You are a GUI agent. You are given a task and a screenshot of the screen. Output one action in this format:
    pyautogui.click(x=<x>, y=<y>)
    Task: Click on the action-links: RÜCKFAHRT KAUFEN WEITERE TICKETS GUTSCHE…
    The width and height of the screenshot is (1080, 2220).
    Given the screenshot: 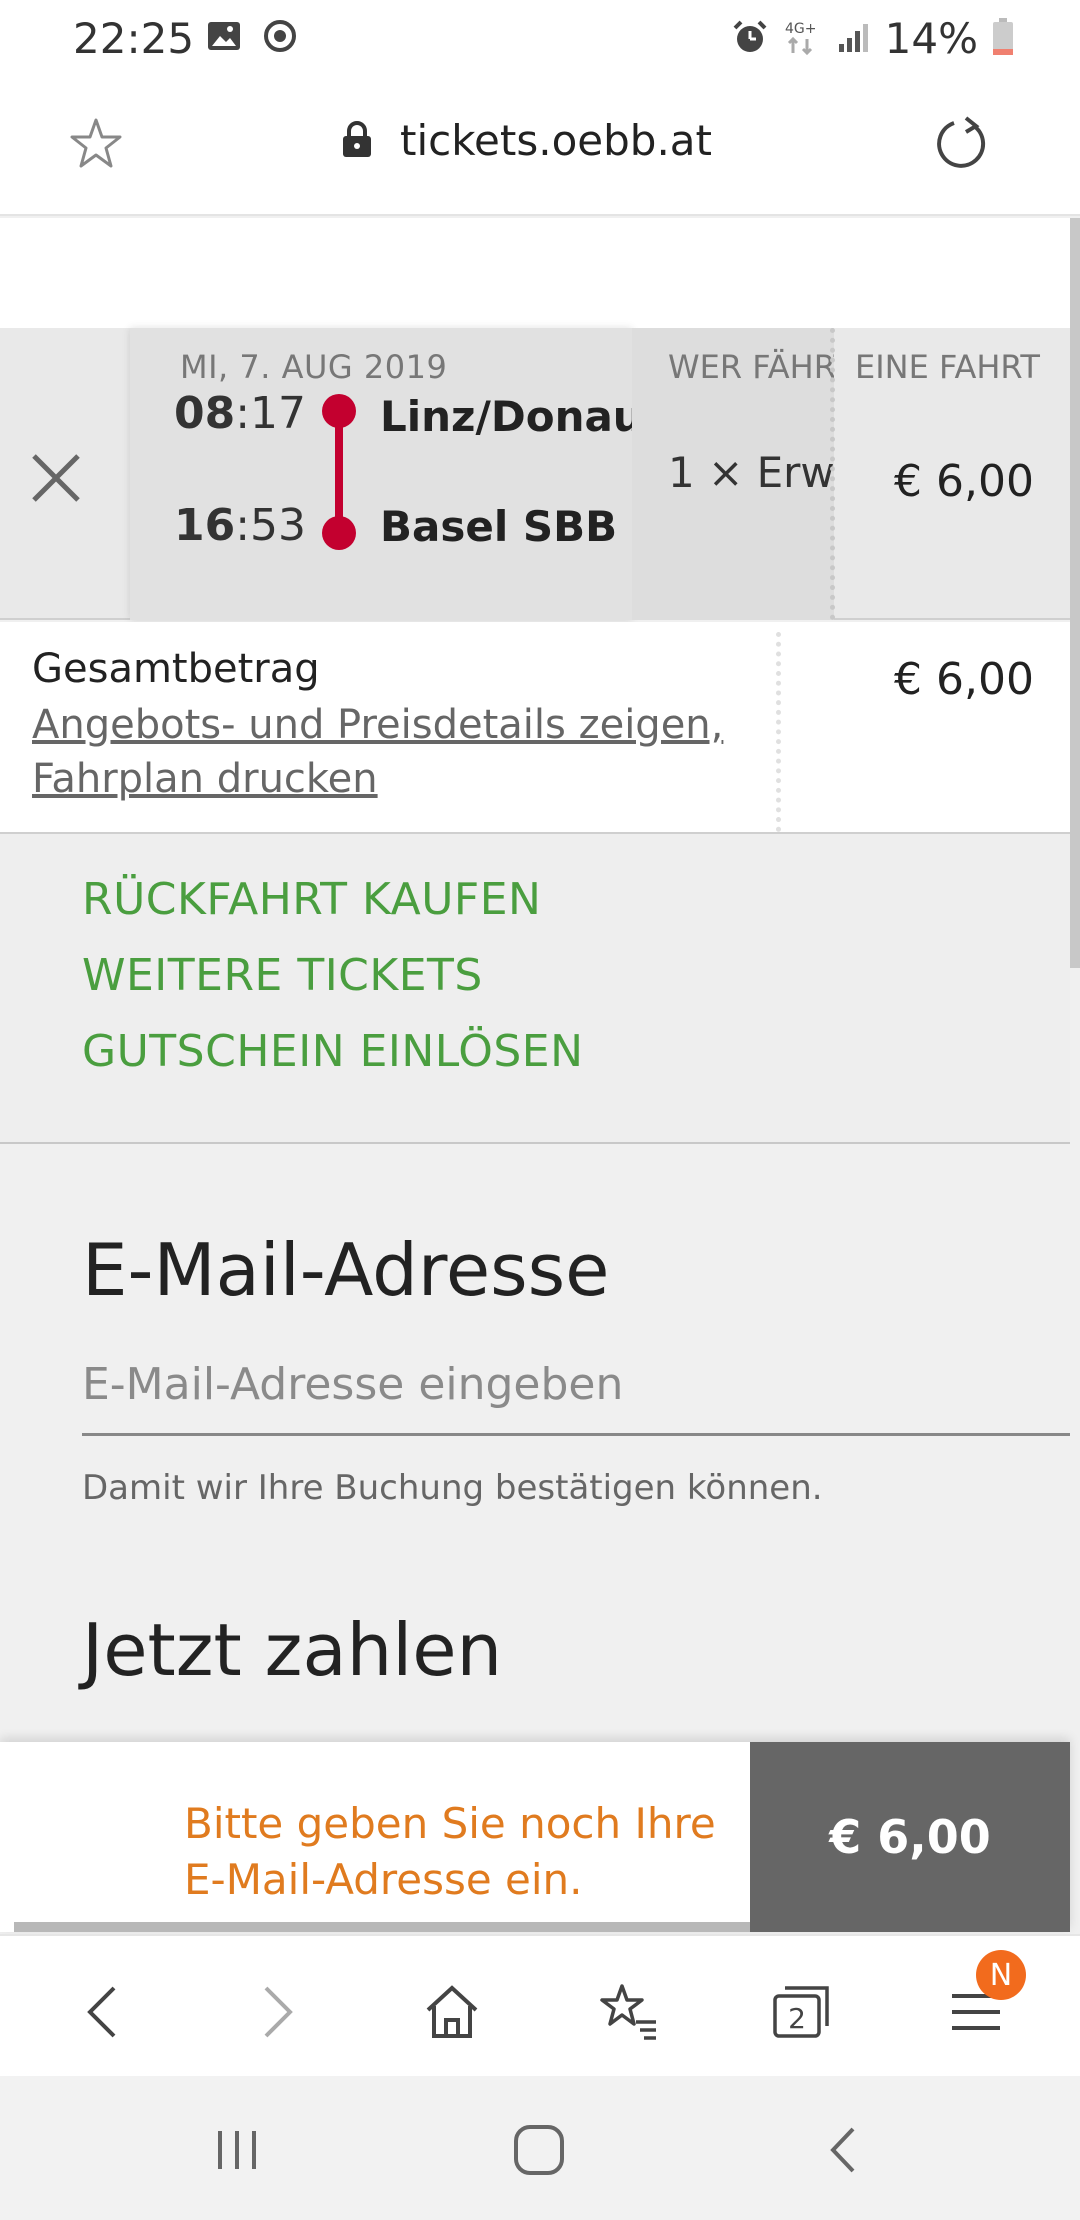 What is the action you would take?
    pyautogui.click(x=535, y=989)
    